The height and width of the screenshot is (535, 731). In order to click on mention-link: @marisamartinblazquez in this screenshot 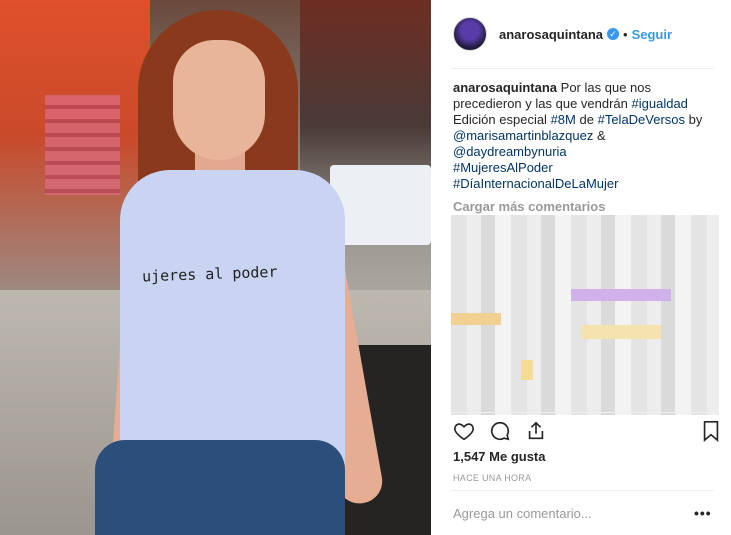, I will do `click(523, 135)`.